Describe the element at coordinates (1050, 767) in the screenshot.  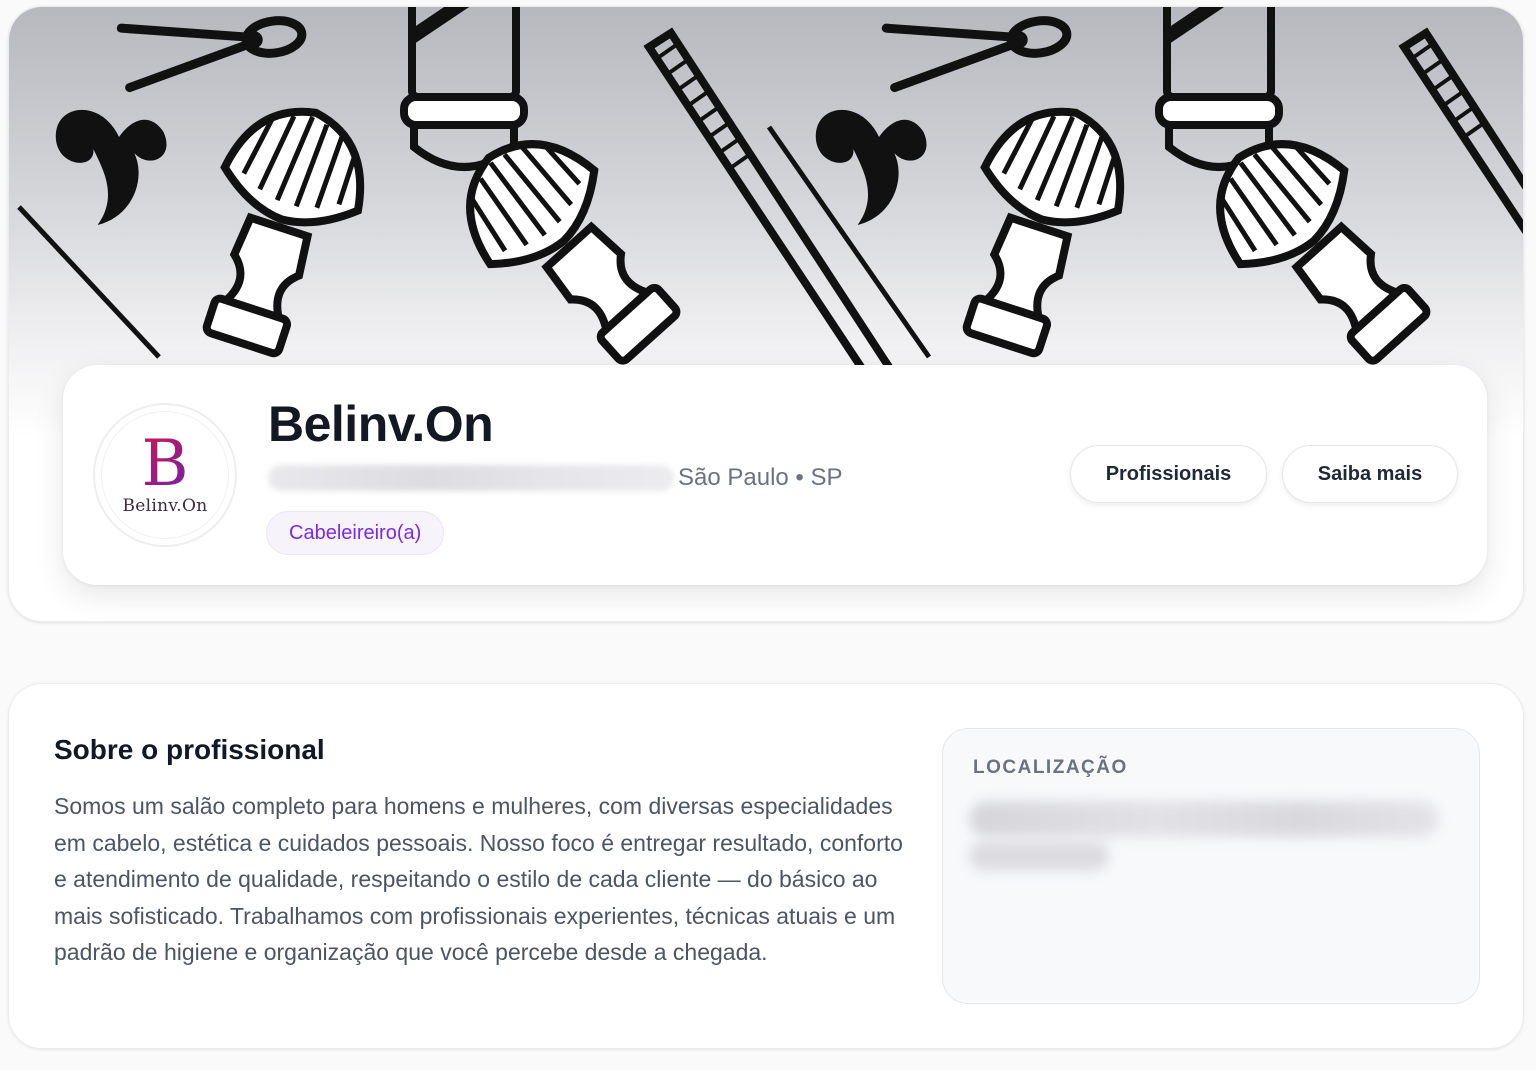
I see `location-label: LOCALIZAÇÃO` at that location.